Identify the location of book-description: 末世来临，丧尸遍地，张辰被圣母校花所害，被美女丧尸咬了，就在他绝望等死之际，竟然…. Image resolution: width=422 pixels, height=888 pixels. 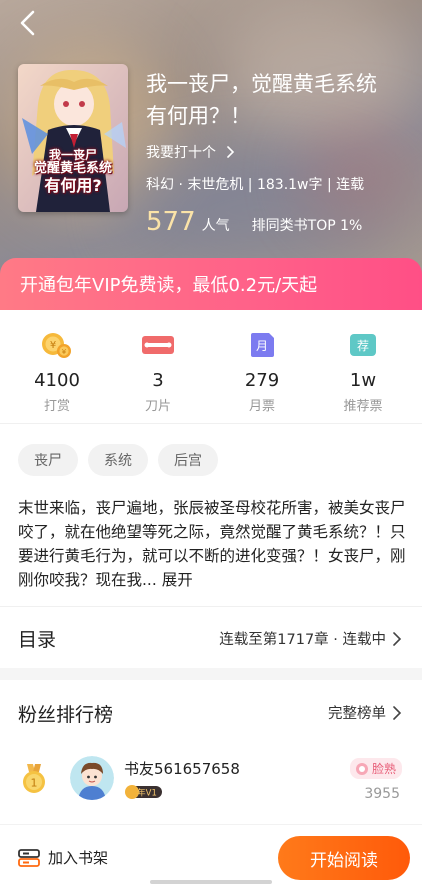
(213, 544).